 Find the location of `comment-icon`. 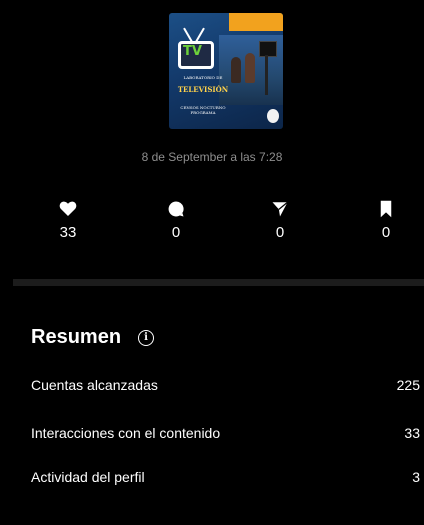

comment-icon is located at coordinates (176, 210).